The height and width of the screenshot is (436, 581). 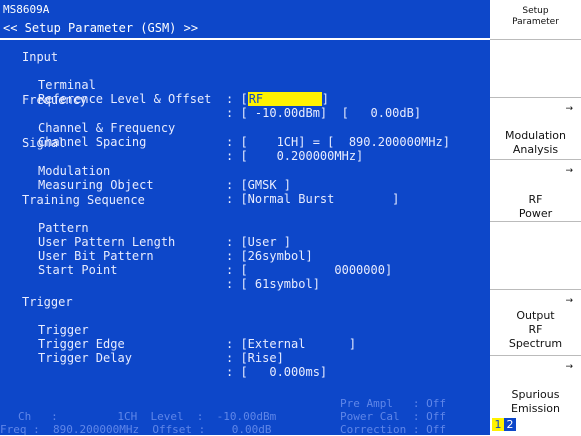 What do you see at coordinates (245, 39) in the screenshot?
I see `title-divider` at bounding box center [245, 39].